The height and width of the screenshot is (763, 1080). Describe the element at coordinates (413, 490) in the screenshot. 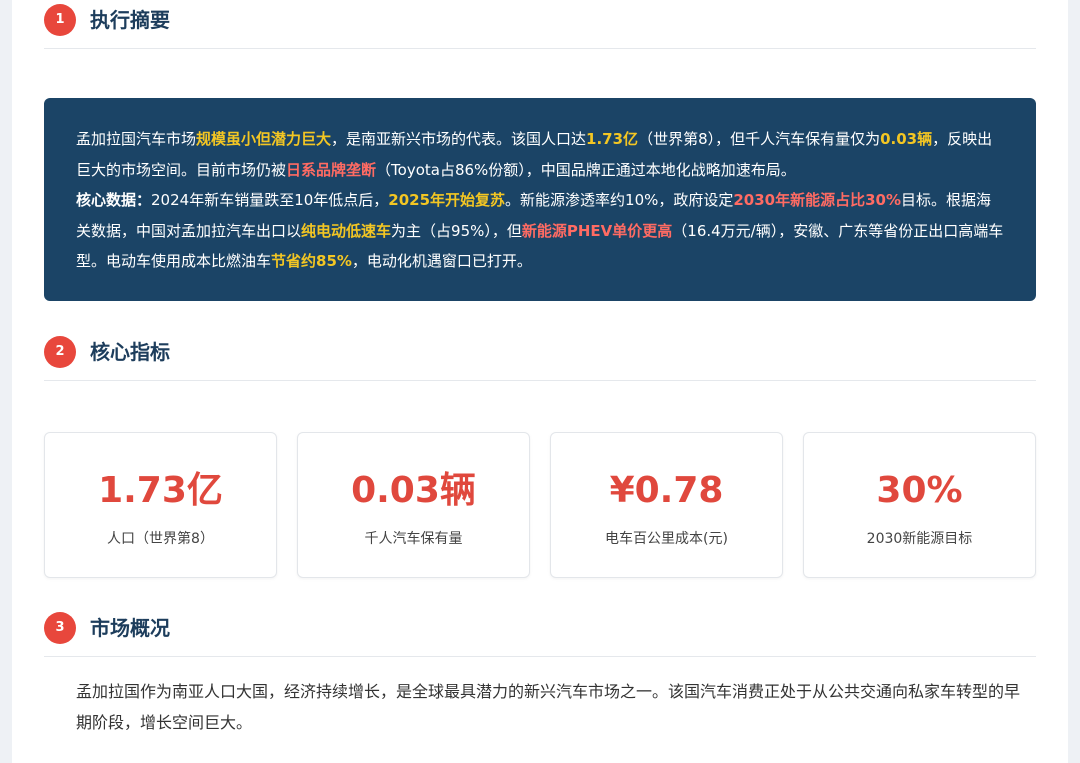

I see `metric-value: 0.03辆` at that location.